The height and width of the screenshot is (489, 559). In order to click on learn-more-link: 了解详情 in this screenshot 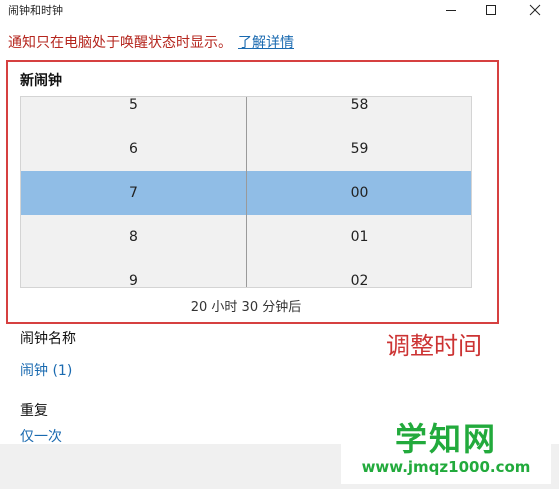, I will do `click(266, 43)`.